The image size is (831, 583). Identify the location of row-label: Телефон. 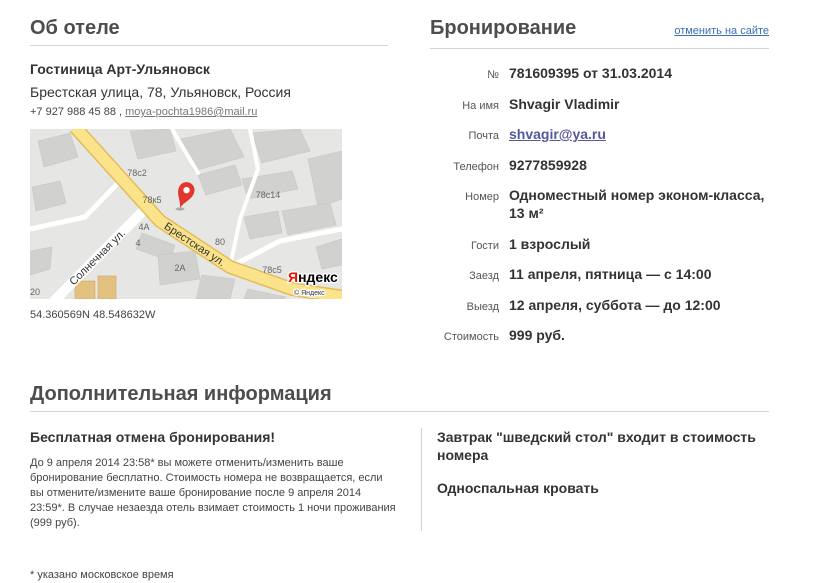
(476, 166).